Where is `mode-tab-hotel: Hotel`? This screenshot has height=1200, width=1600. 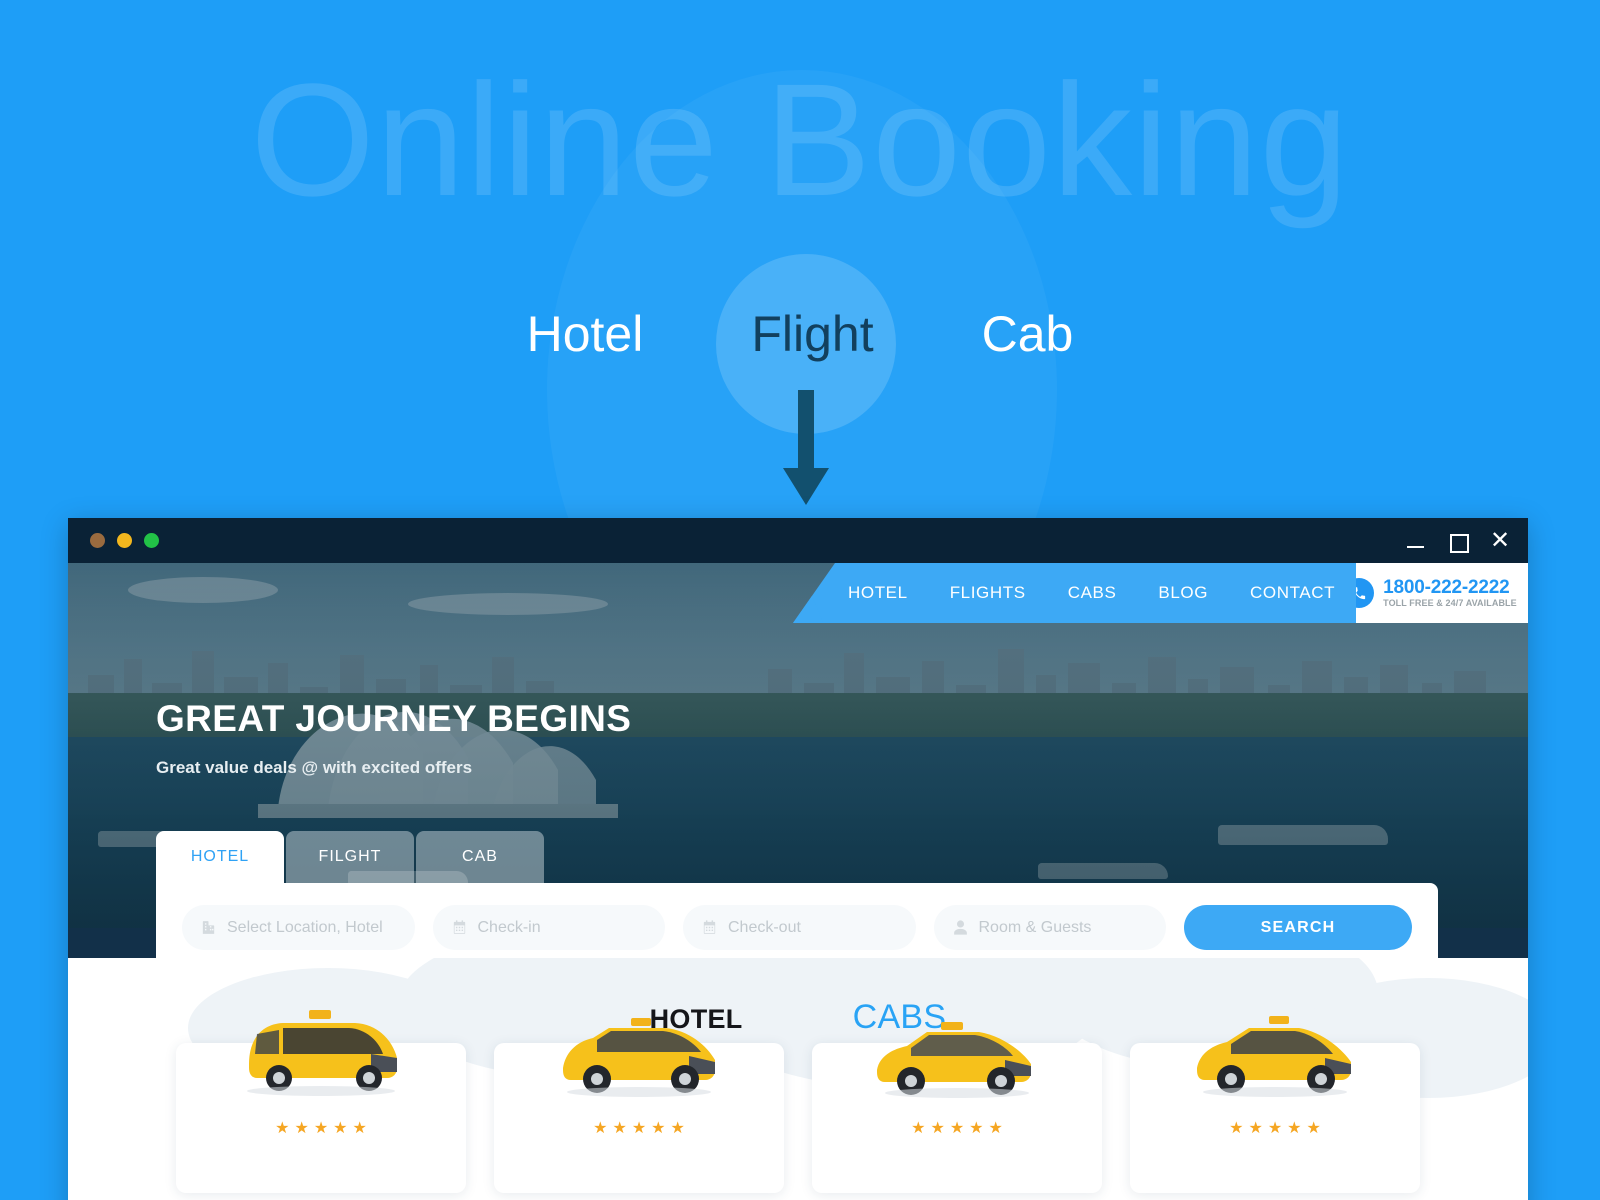 mode-tab-hotel: Hotel is located at coordinates (585, 335).